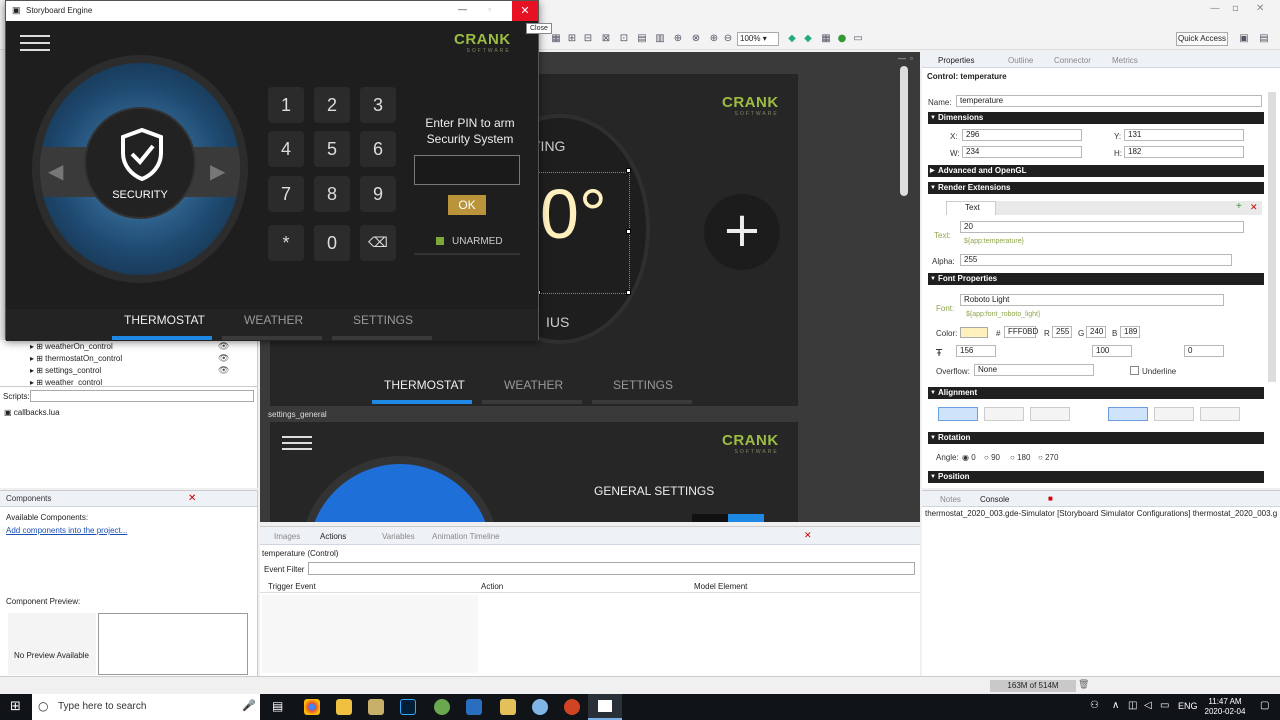  I want to click on security-button: SECURITY, so click(140, 163).